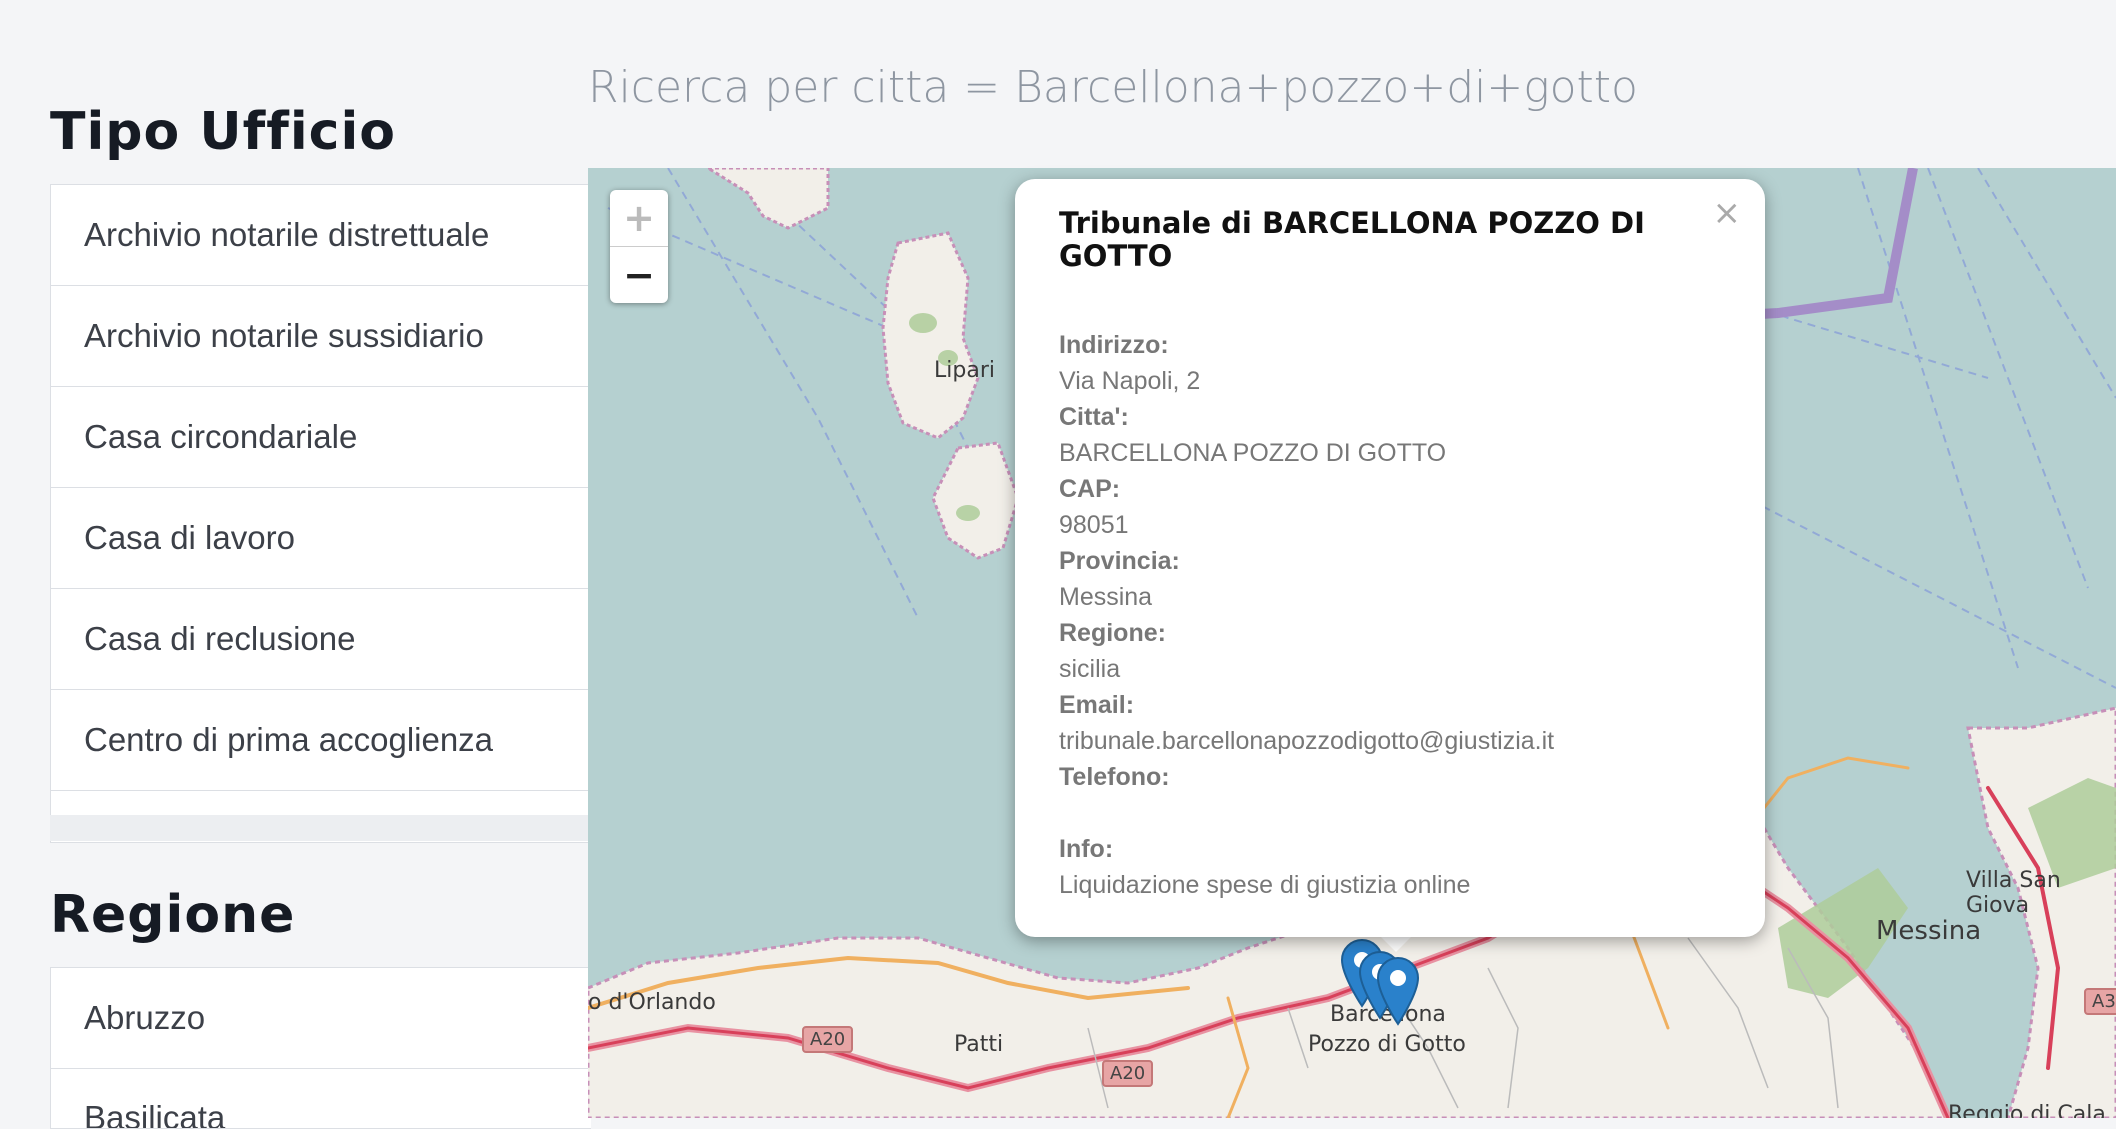  What do you see at coordinates (1130, 381) in the screenshot?
I see `indirizzo-value: Via Napoli, 2` at bounding box center [1130, 381].